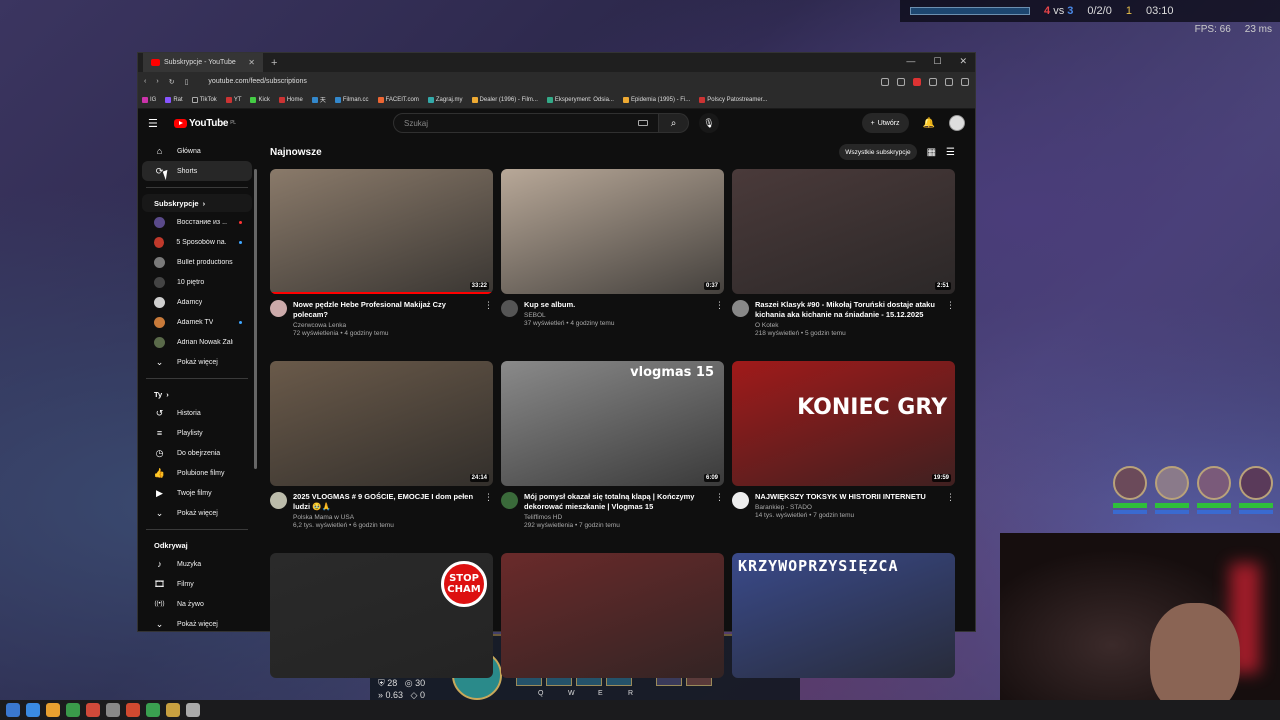 Image resolution: width=1280 pixels, height=720 pixels. Describe the element at coordinates (197, 342) in the screenshot. I see `subscription-item: Adrian Nowak Żalno` at that location.